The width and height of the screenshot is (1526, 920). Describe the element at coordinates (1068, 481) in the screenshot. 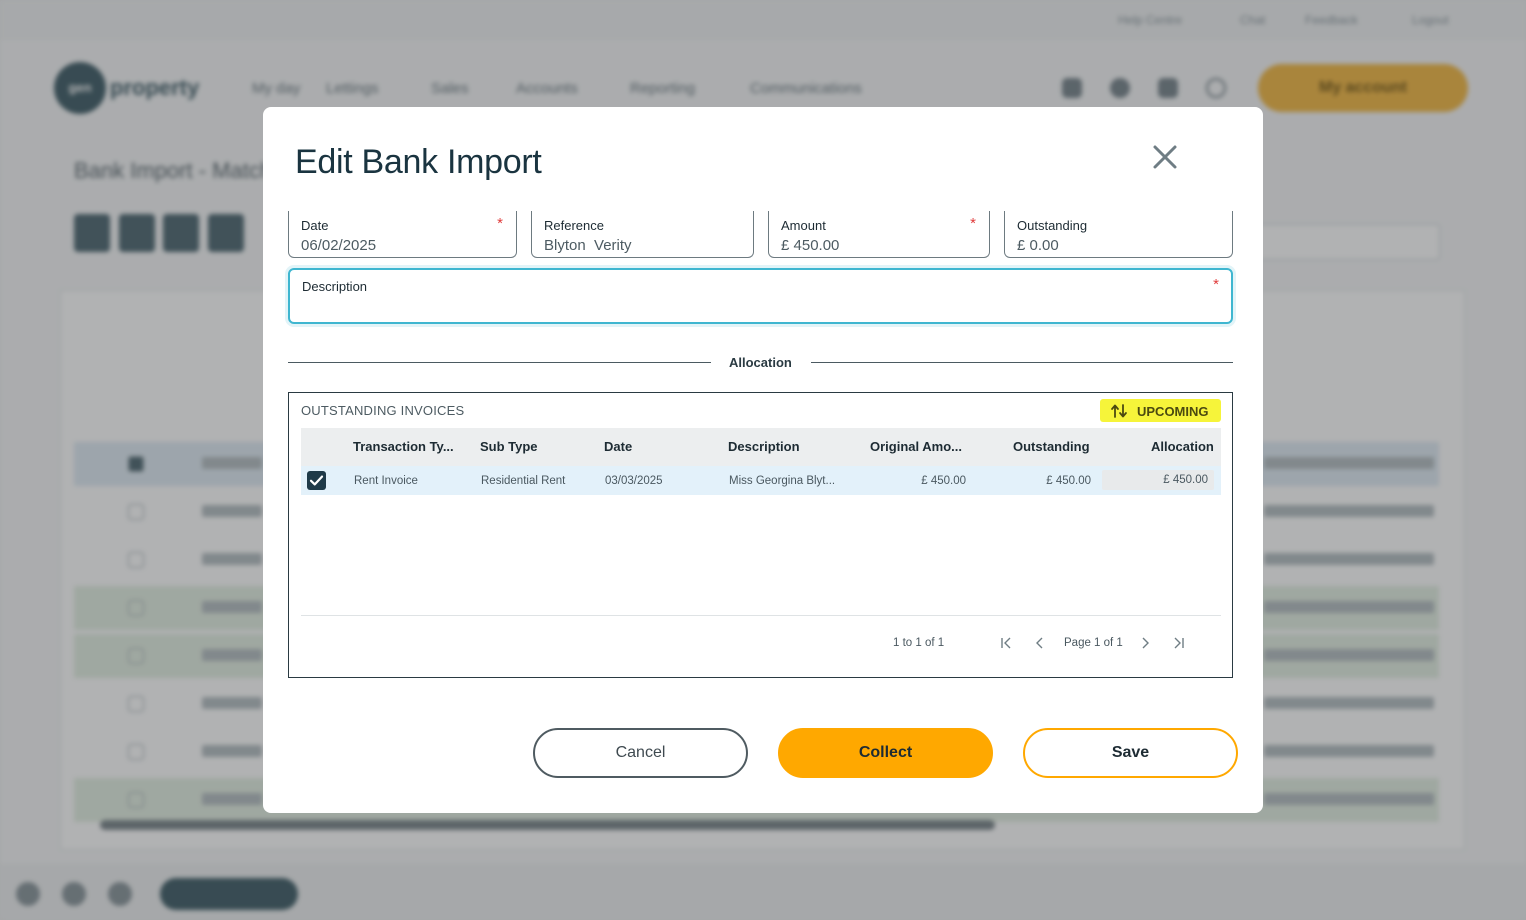

I see `cell-outstanding: £ 450.00` at that location.